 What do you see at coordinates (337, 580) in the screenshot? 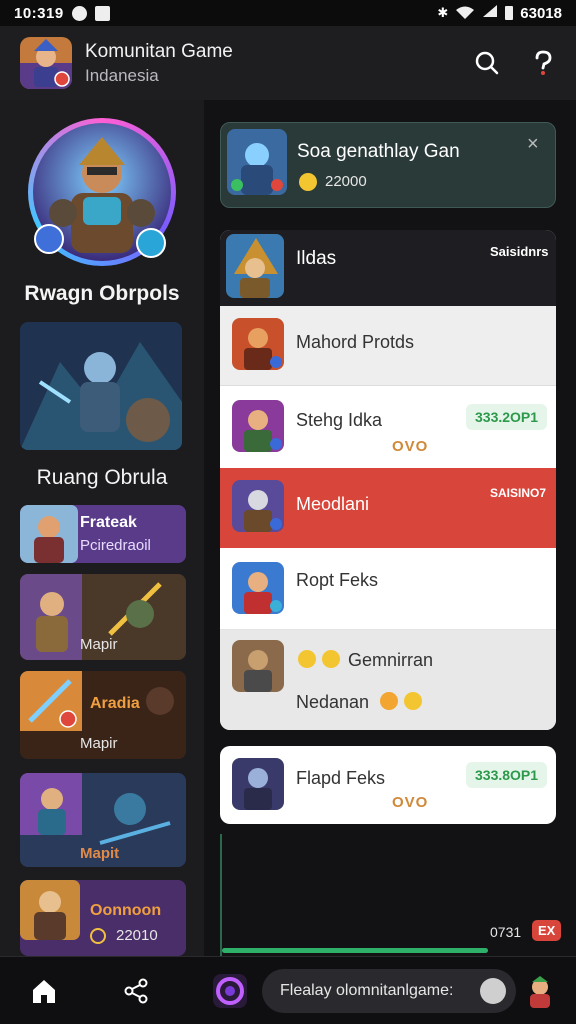
I see `list-item-title: Ropt Feks` at bounding box center [337, 580].